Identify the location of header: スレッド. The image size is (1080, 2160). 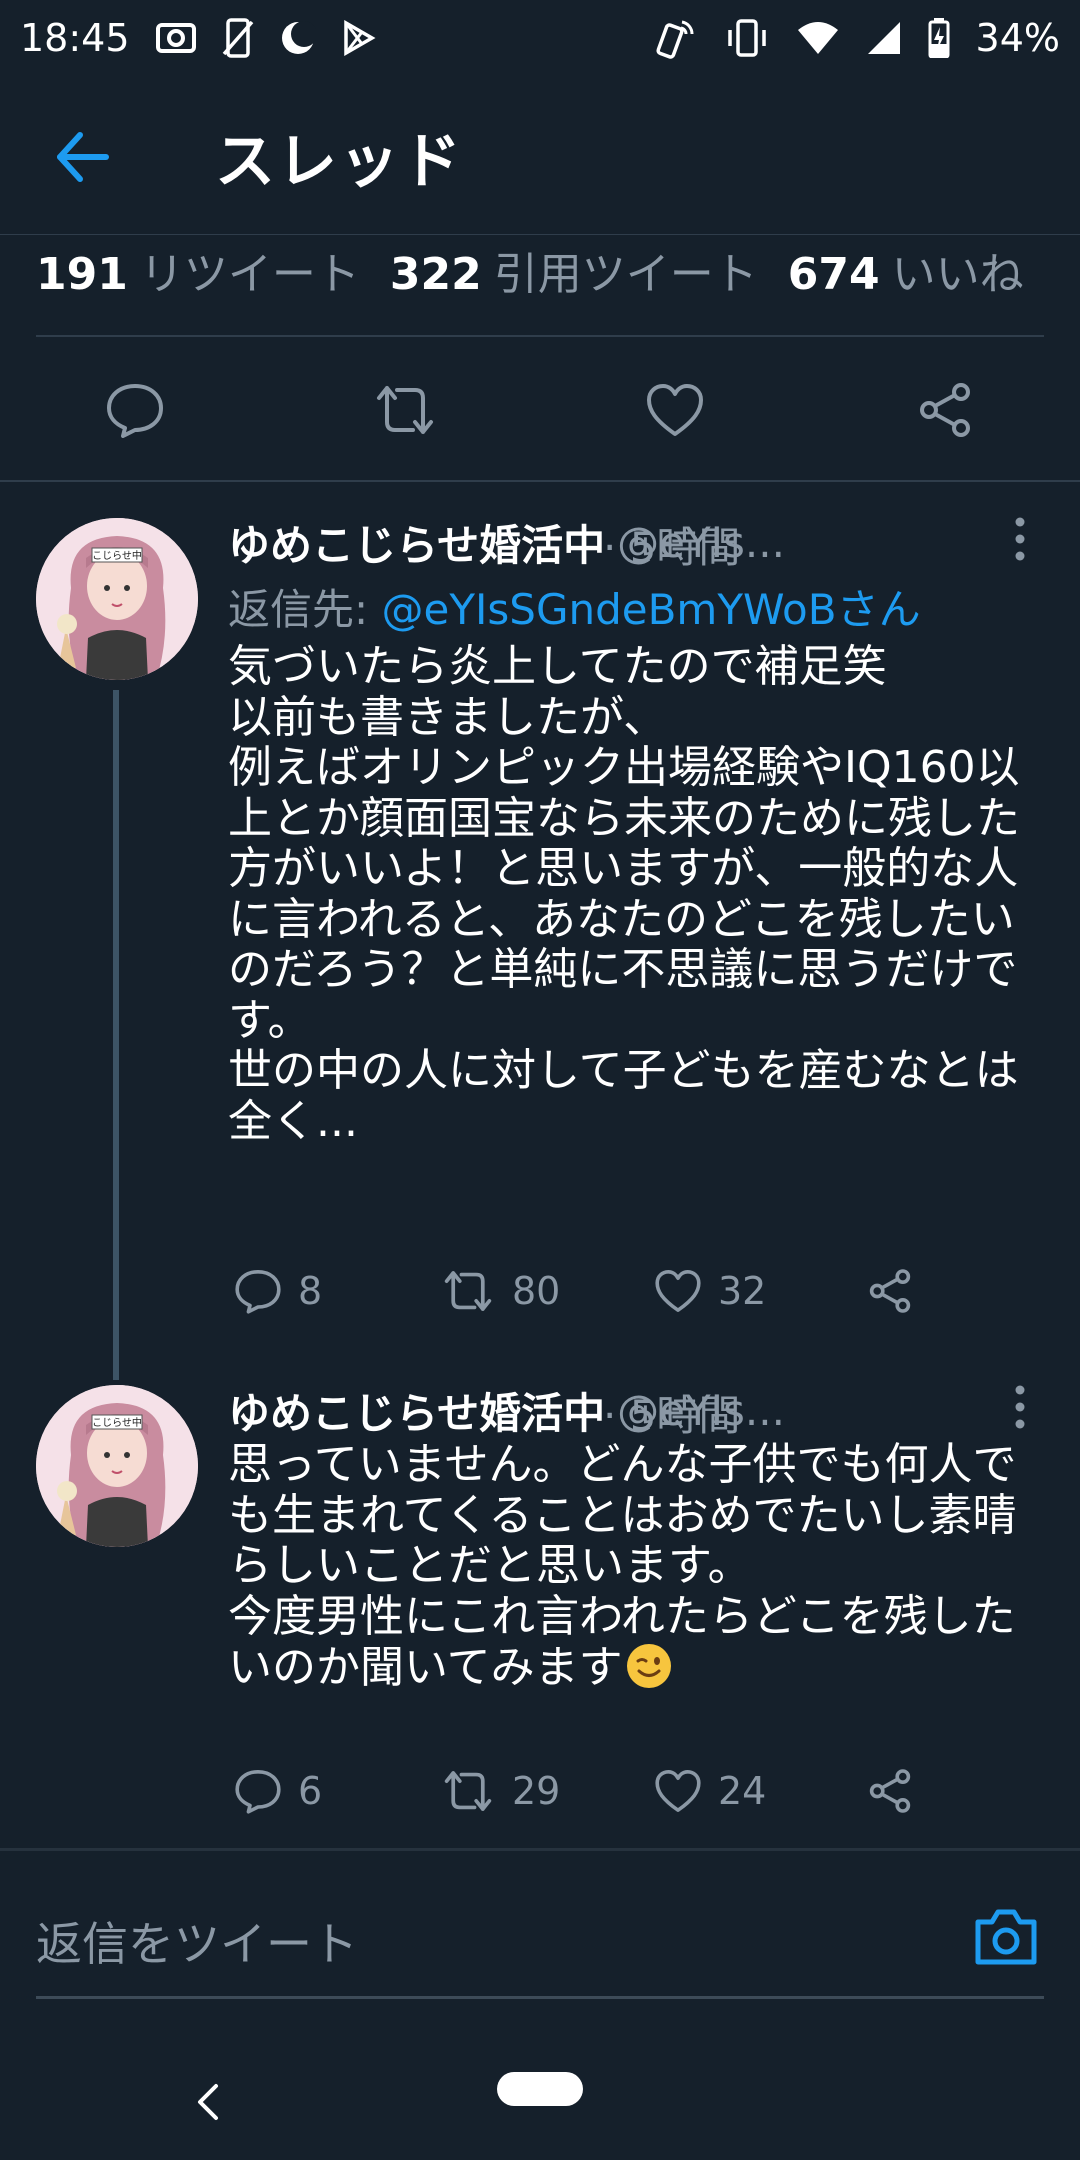
(540, 155).